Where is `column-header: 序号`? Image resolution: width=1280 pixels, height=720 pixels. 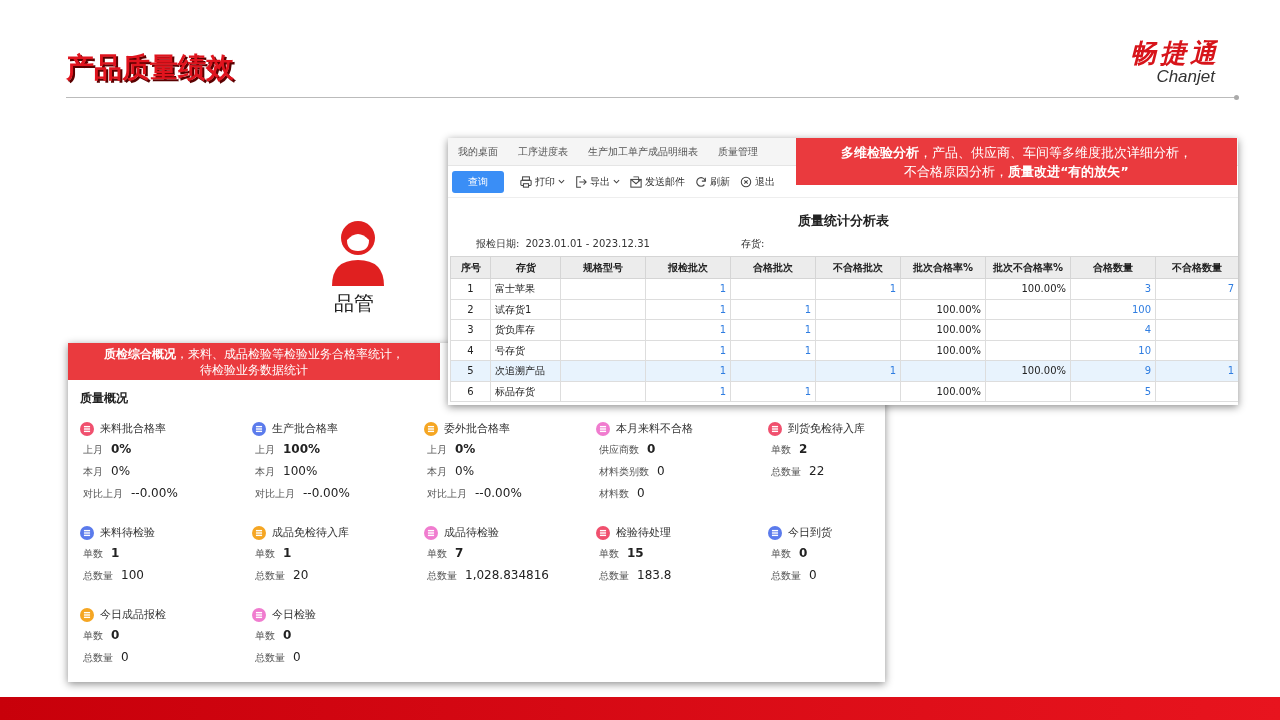
column-header: 序号 is located at coordinates (470, 267).